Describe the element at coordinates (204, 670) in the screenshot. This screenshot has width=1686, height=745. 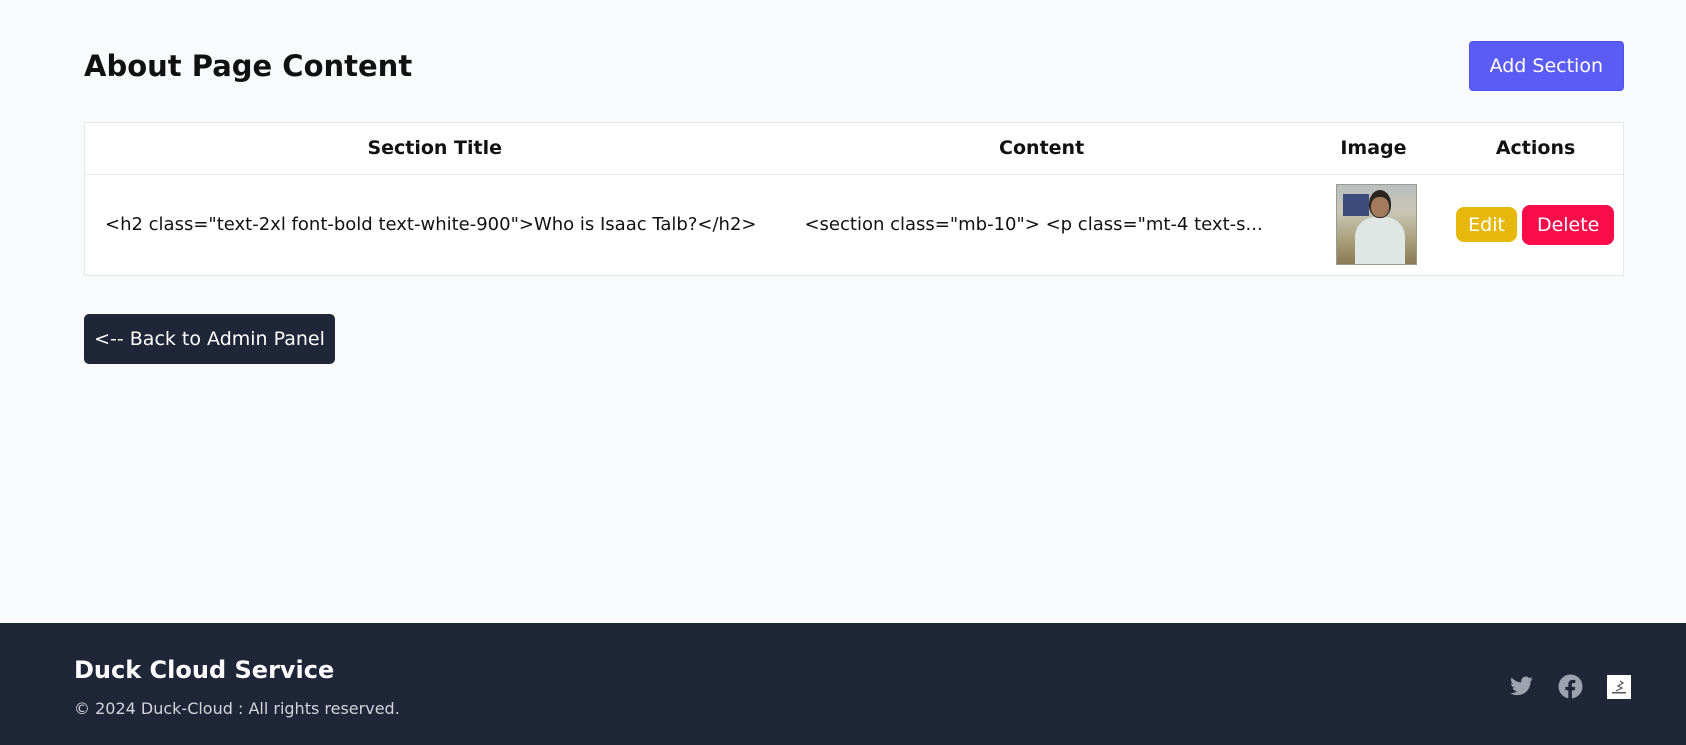
I see `footer-brand: Duck Cloud Service` at that location.